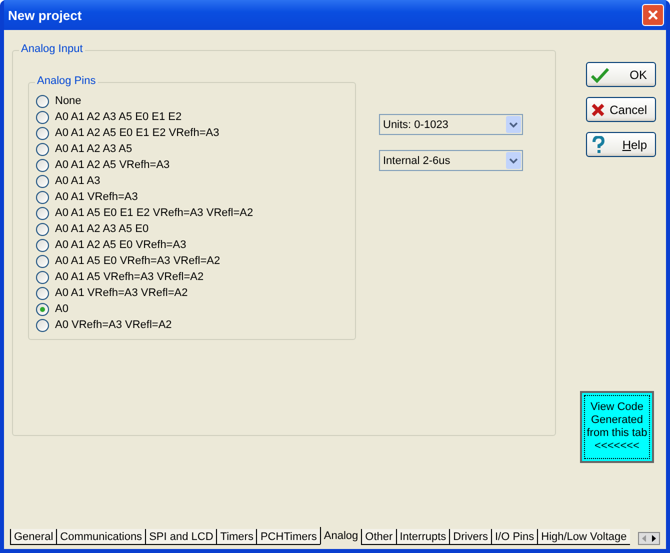 The image size is (670, 553). What do you see at coordinates (113, 325) in the screenshot?
I see `radio-label: A0 VRefh=A3 VRefl=A2` at bounding box center [113, 325].